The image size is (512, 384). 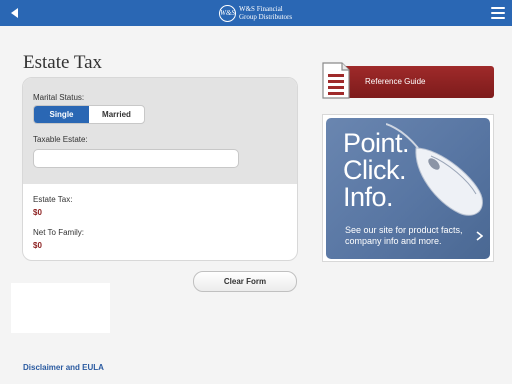 I want to click on blank-area, so click(x=60, y=308).